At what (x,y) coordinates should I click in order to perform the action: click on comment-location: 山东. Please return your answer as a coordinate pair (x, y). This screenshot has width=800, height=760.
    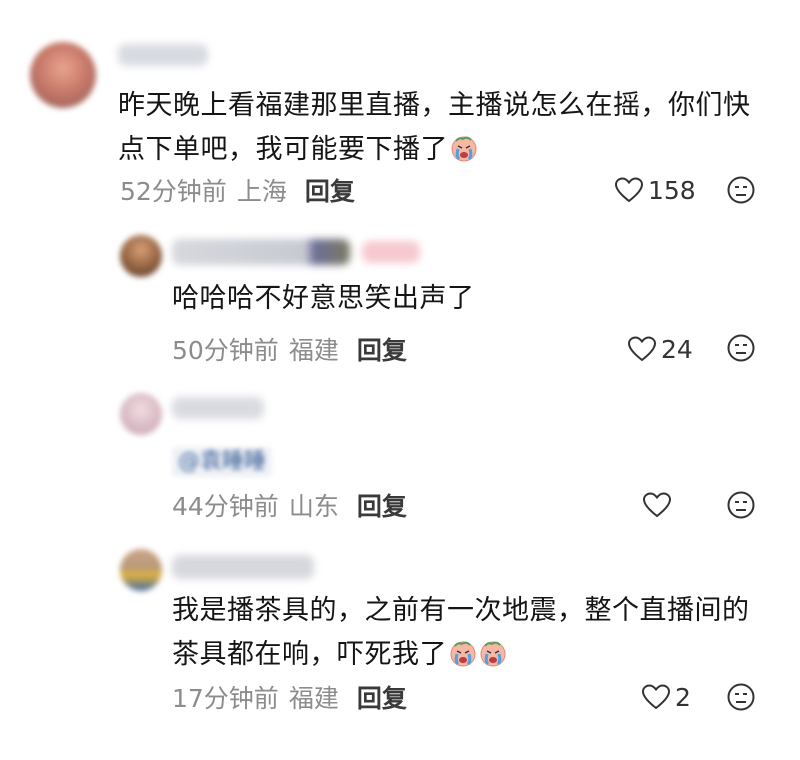
    Looking at the image, I should click on (313, 506).